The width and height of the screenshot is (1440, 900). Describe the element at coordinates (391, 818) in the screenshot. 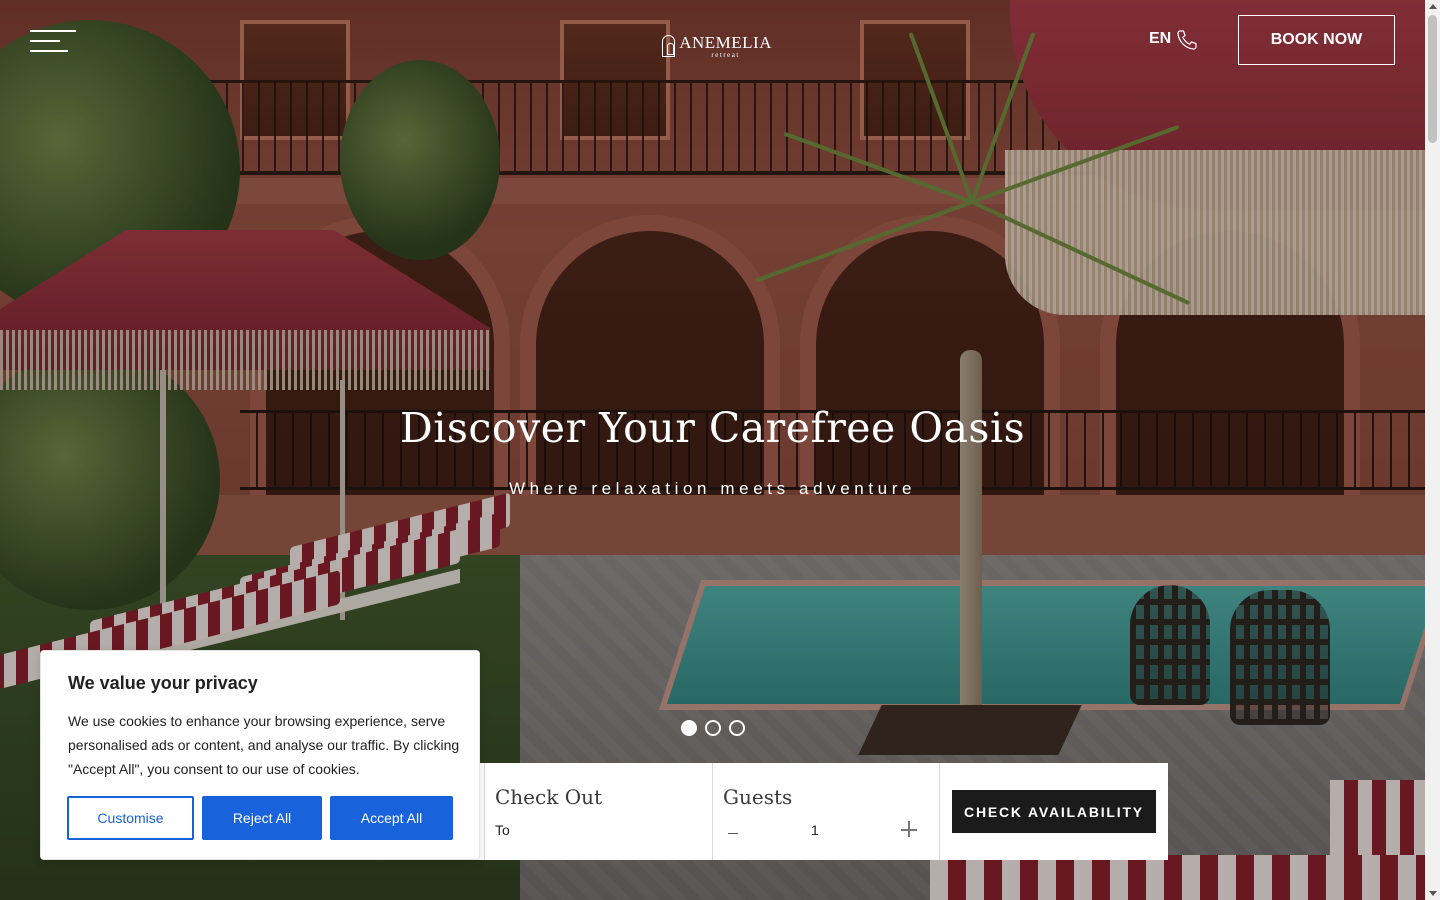

I see `accept-all-button: Accept All` at that location.